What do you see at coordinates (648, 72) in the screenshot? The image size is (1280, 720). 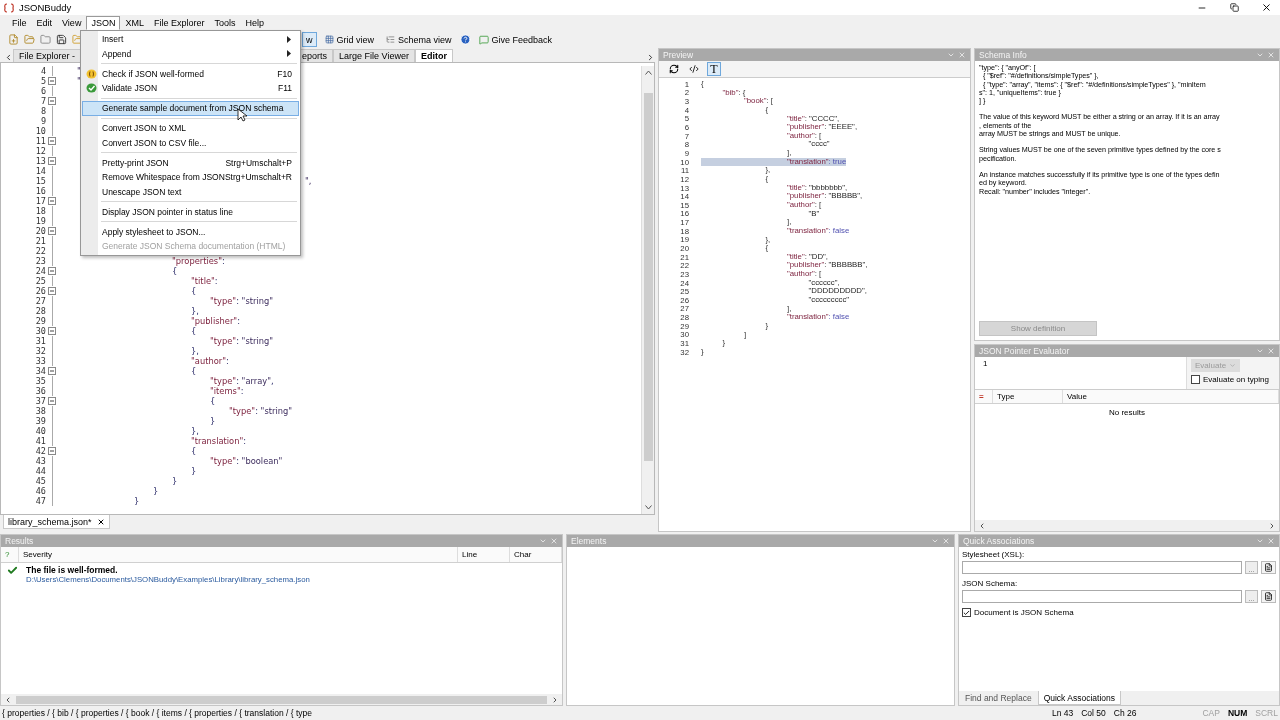 I see `scroll-up-icon` at bounding box center [648, 72].